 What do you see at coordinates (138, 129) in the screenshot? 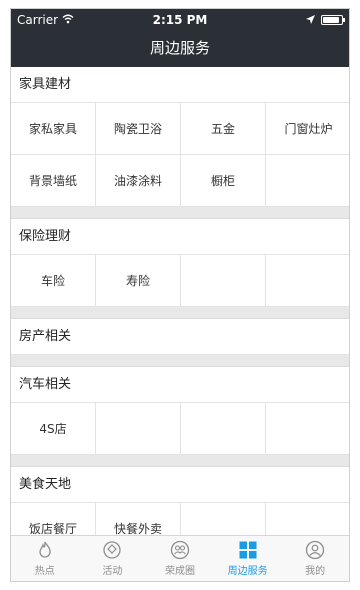
I see `service-item: 陶瓷卫浴` at bounding box center [138, 129].